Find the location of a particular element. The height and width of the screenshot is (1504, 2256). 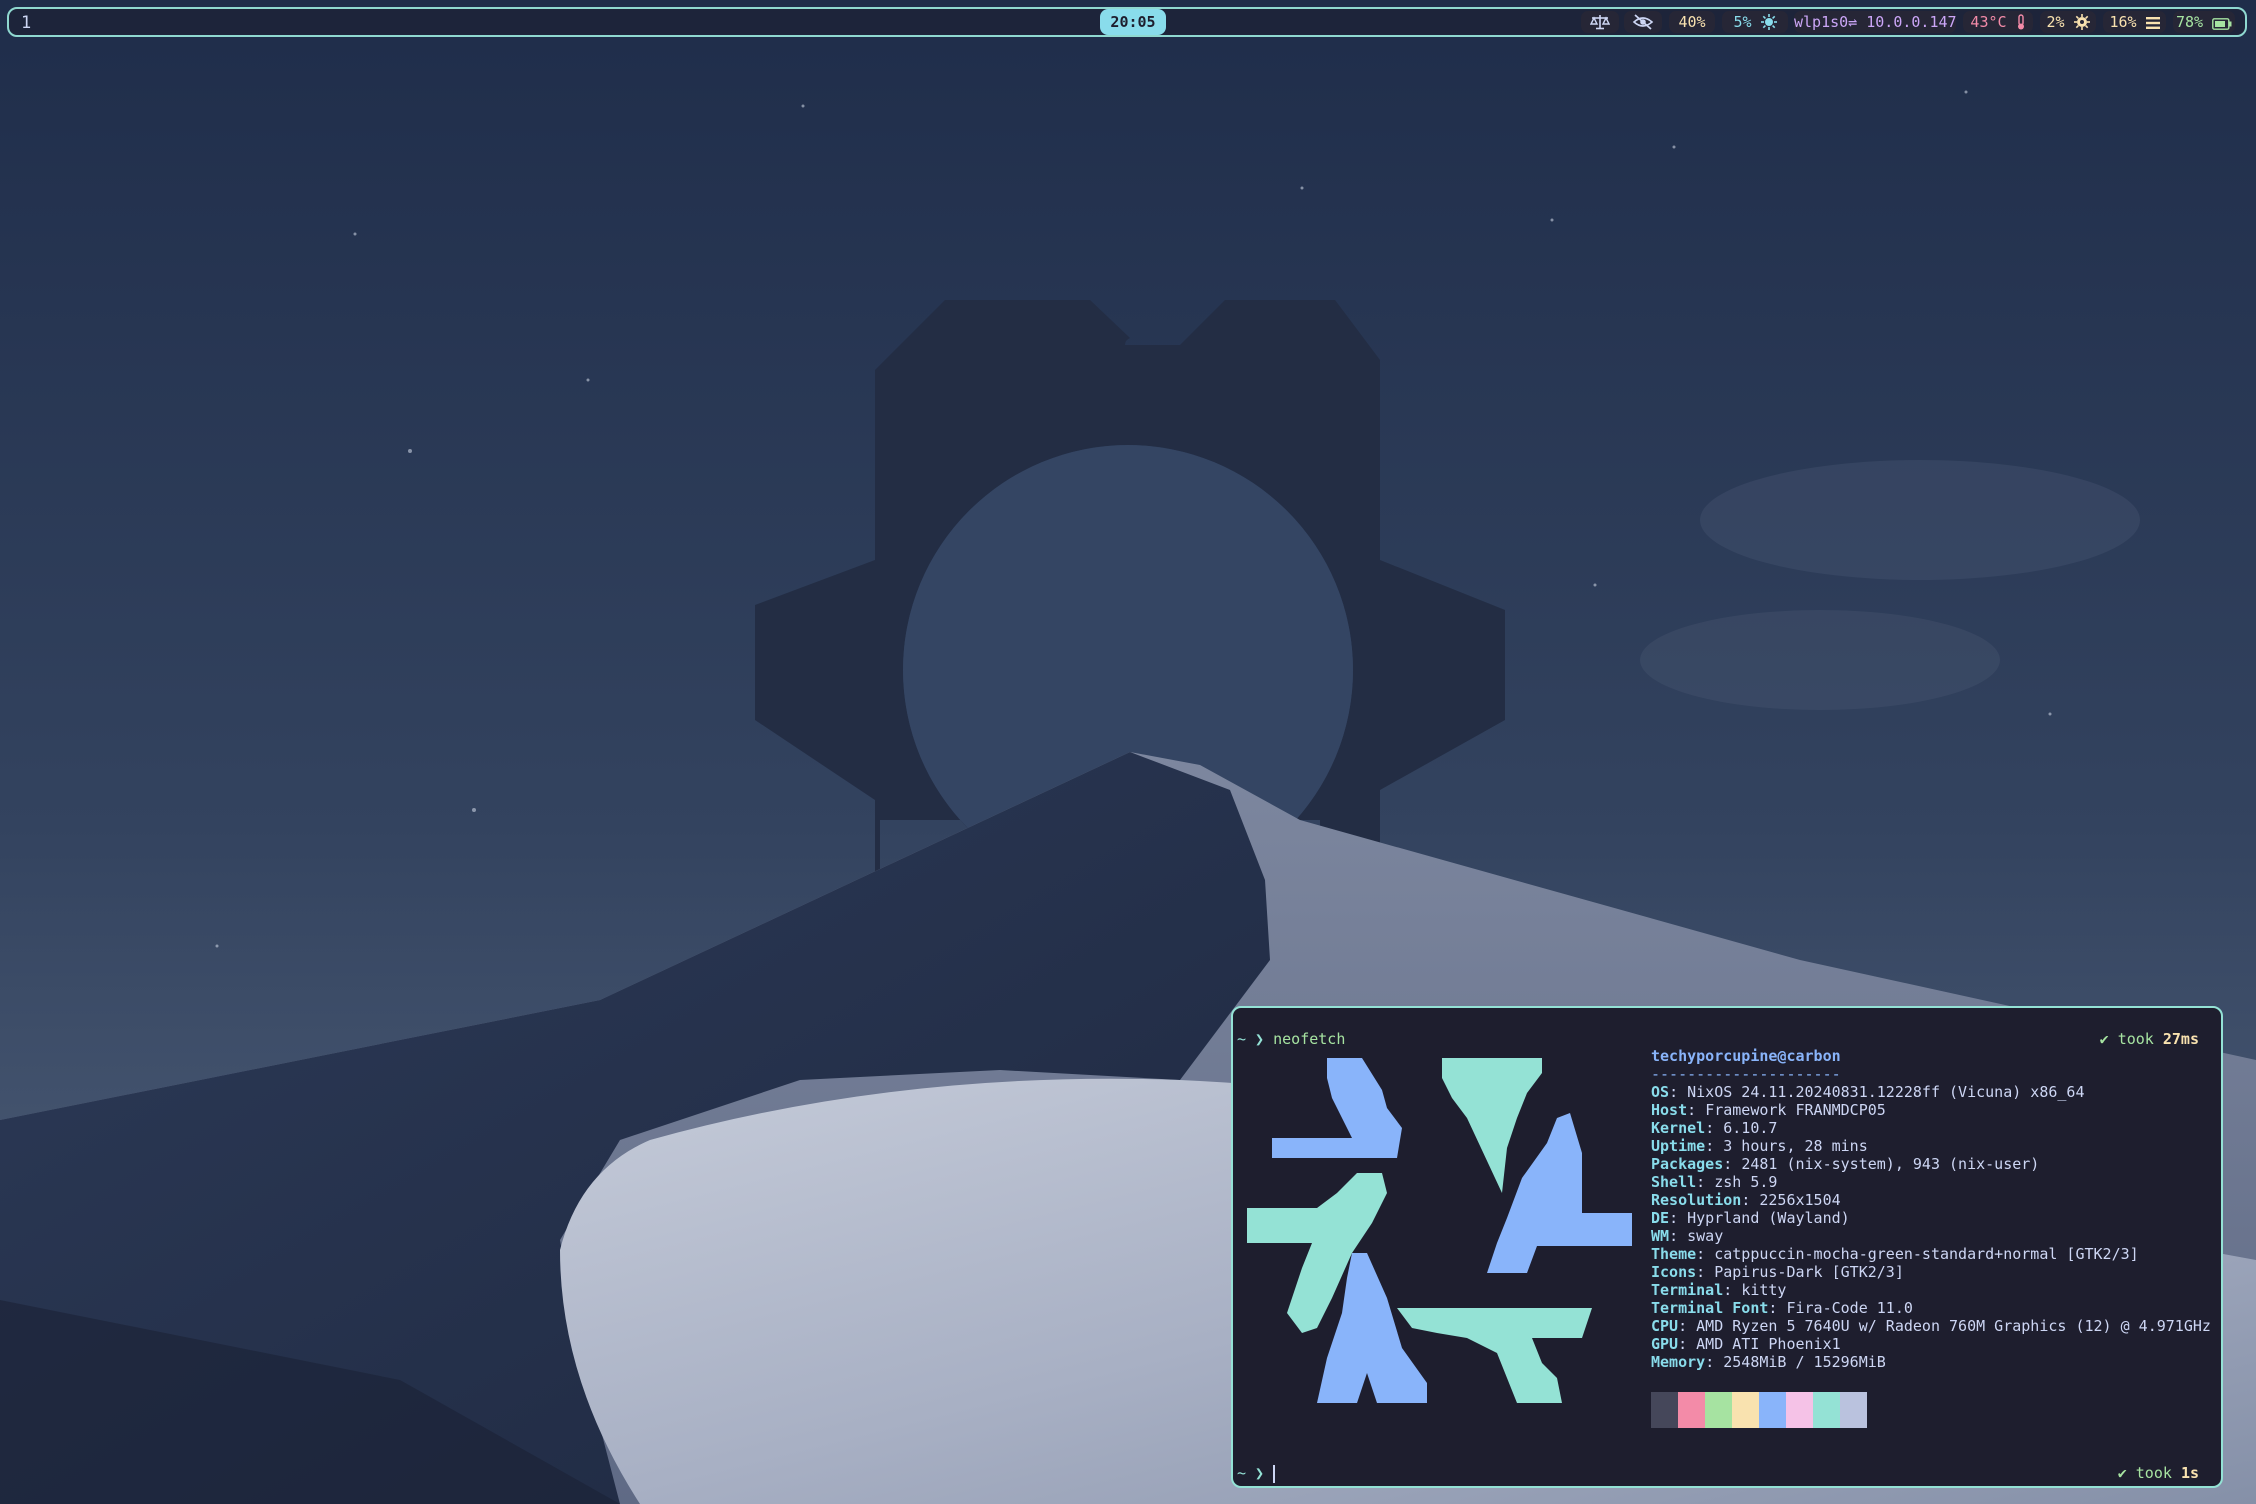

battery-module: 78% is located at coordinates (2204, 22).